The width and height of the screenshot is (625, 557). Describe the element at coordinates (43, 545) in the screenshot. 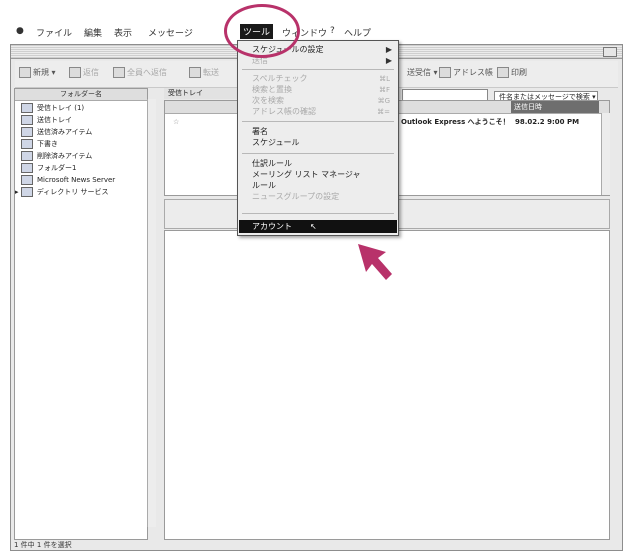

I see `status-bar: 1 件中 1 件を選択` at that location.